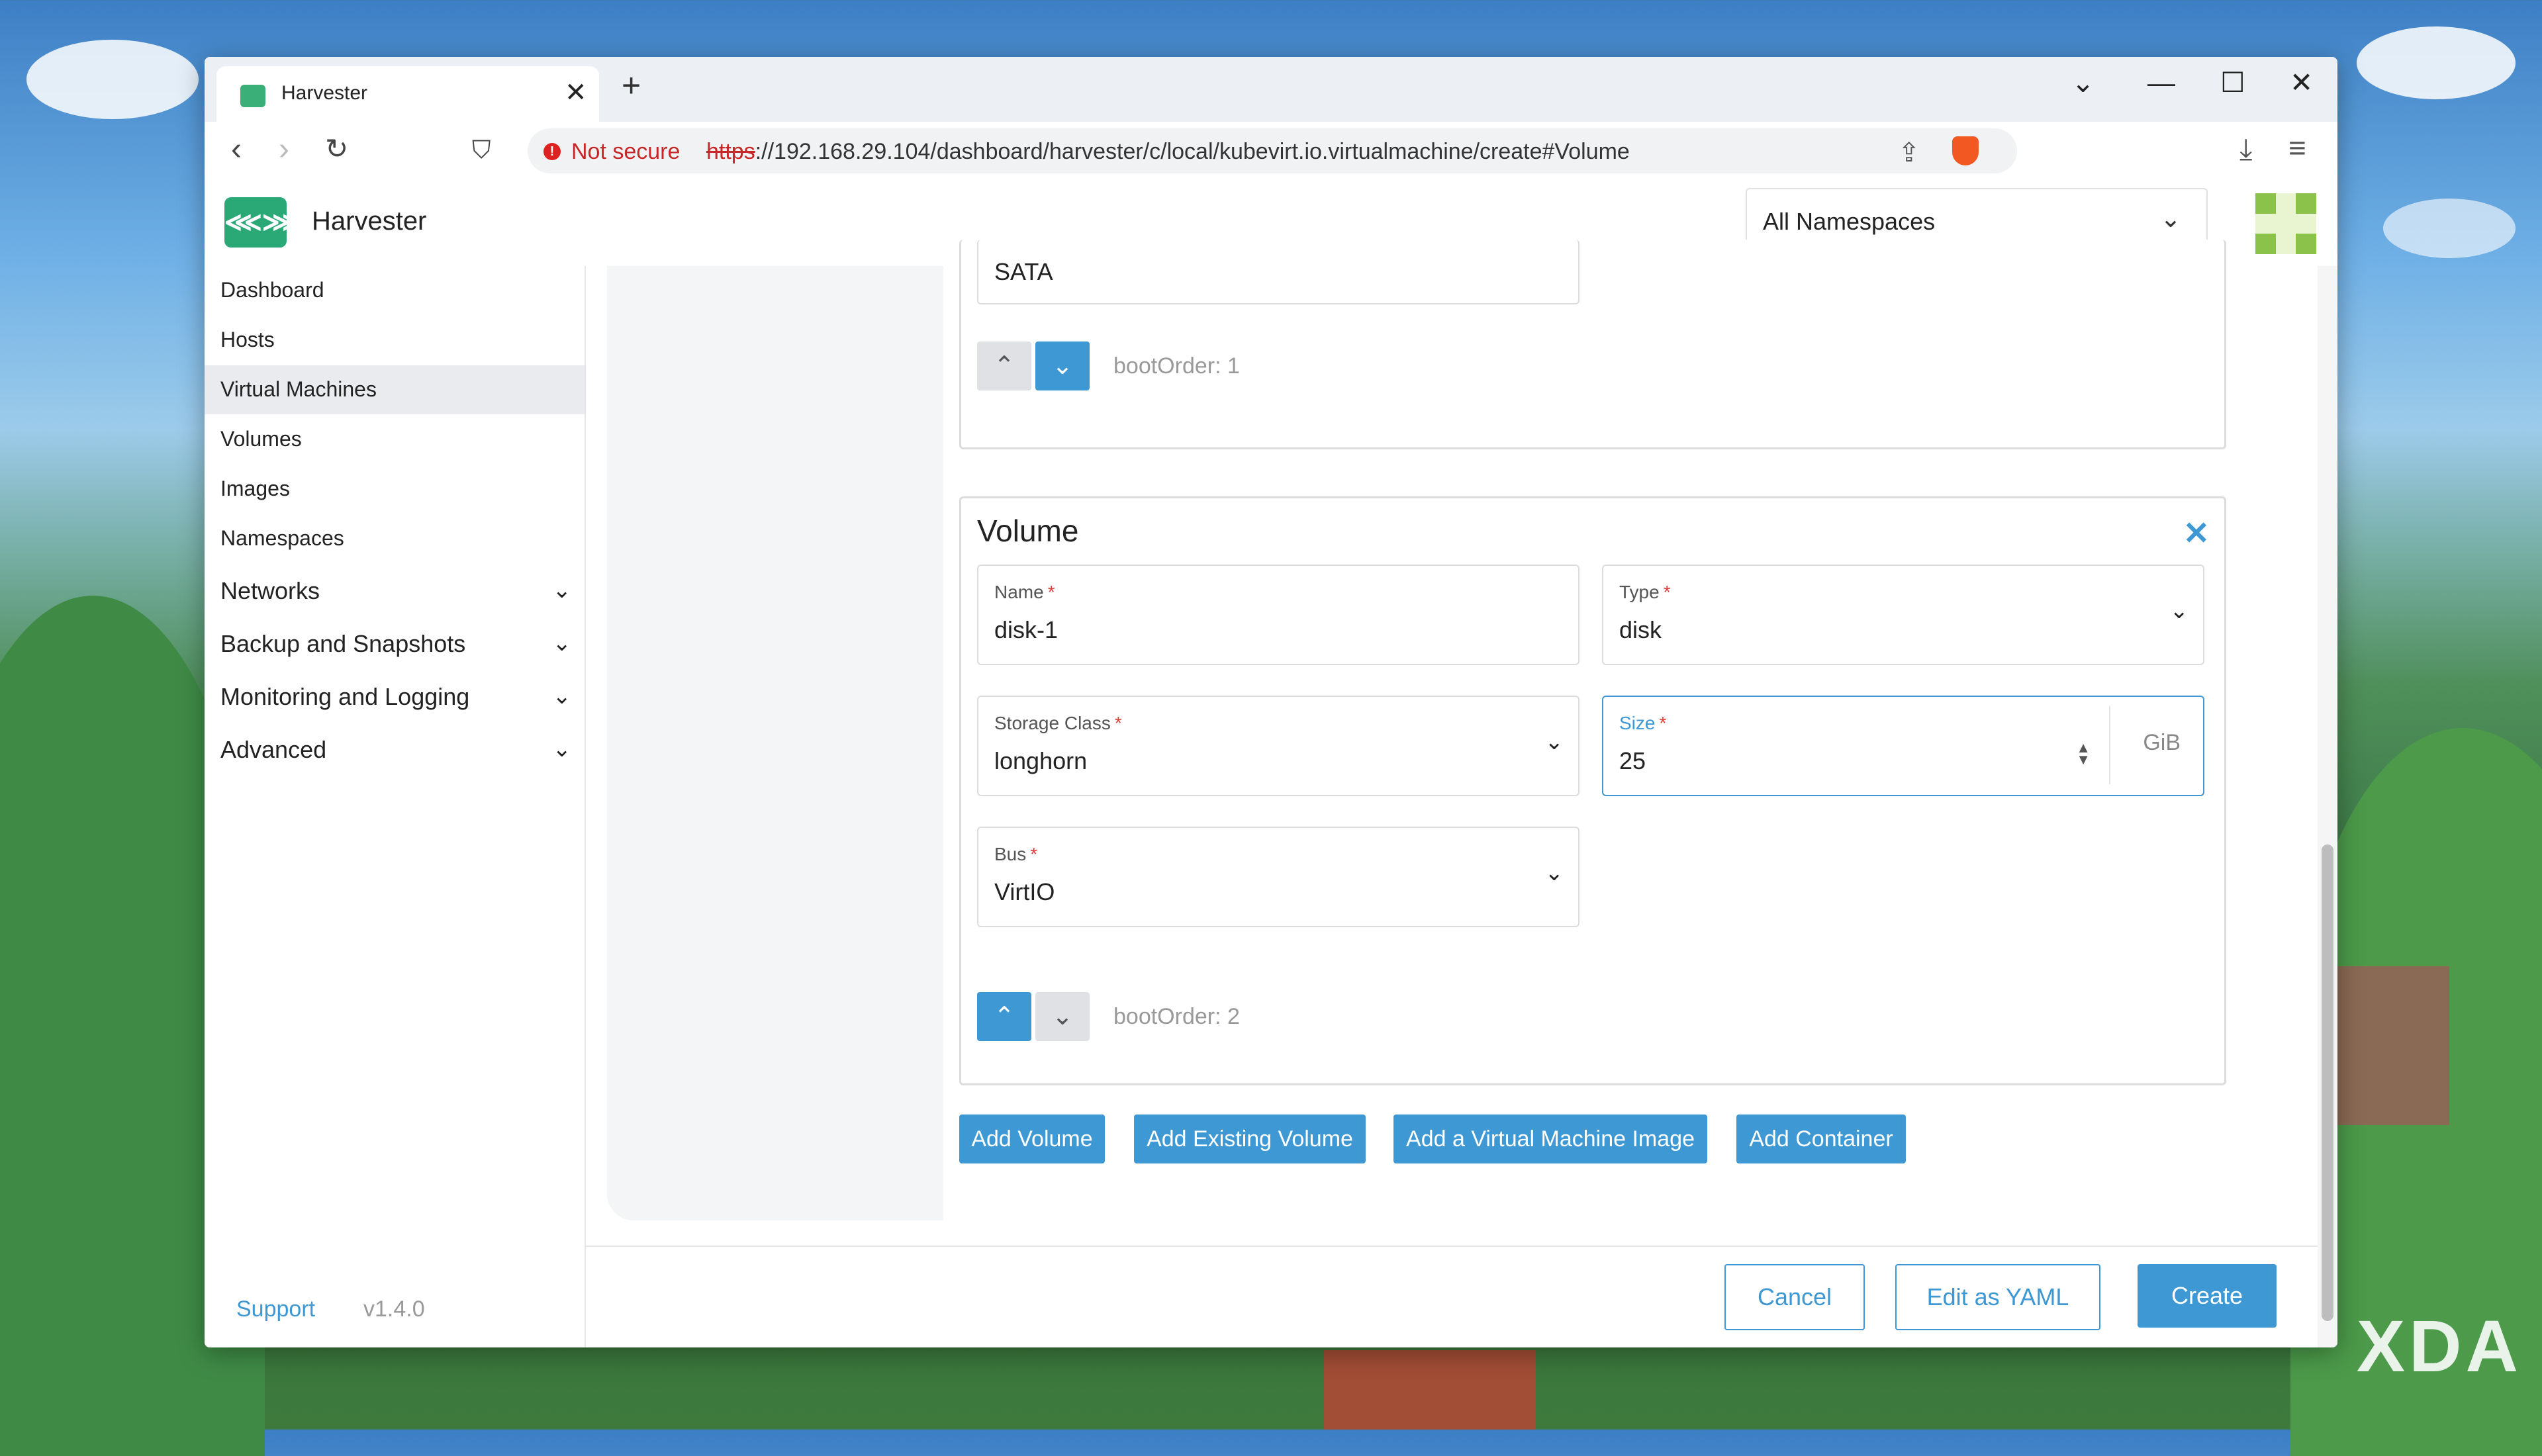  What do you see at coordinates (282, 538) in the screenshot?
I see `sidebar-item-namespaces: Namespaces` at bounding box center [282, 538].